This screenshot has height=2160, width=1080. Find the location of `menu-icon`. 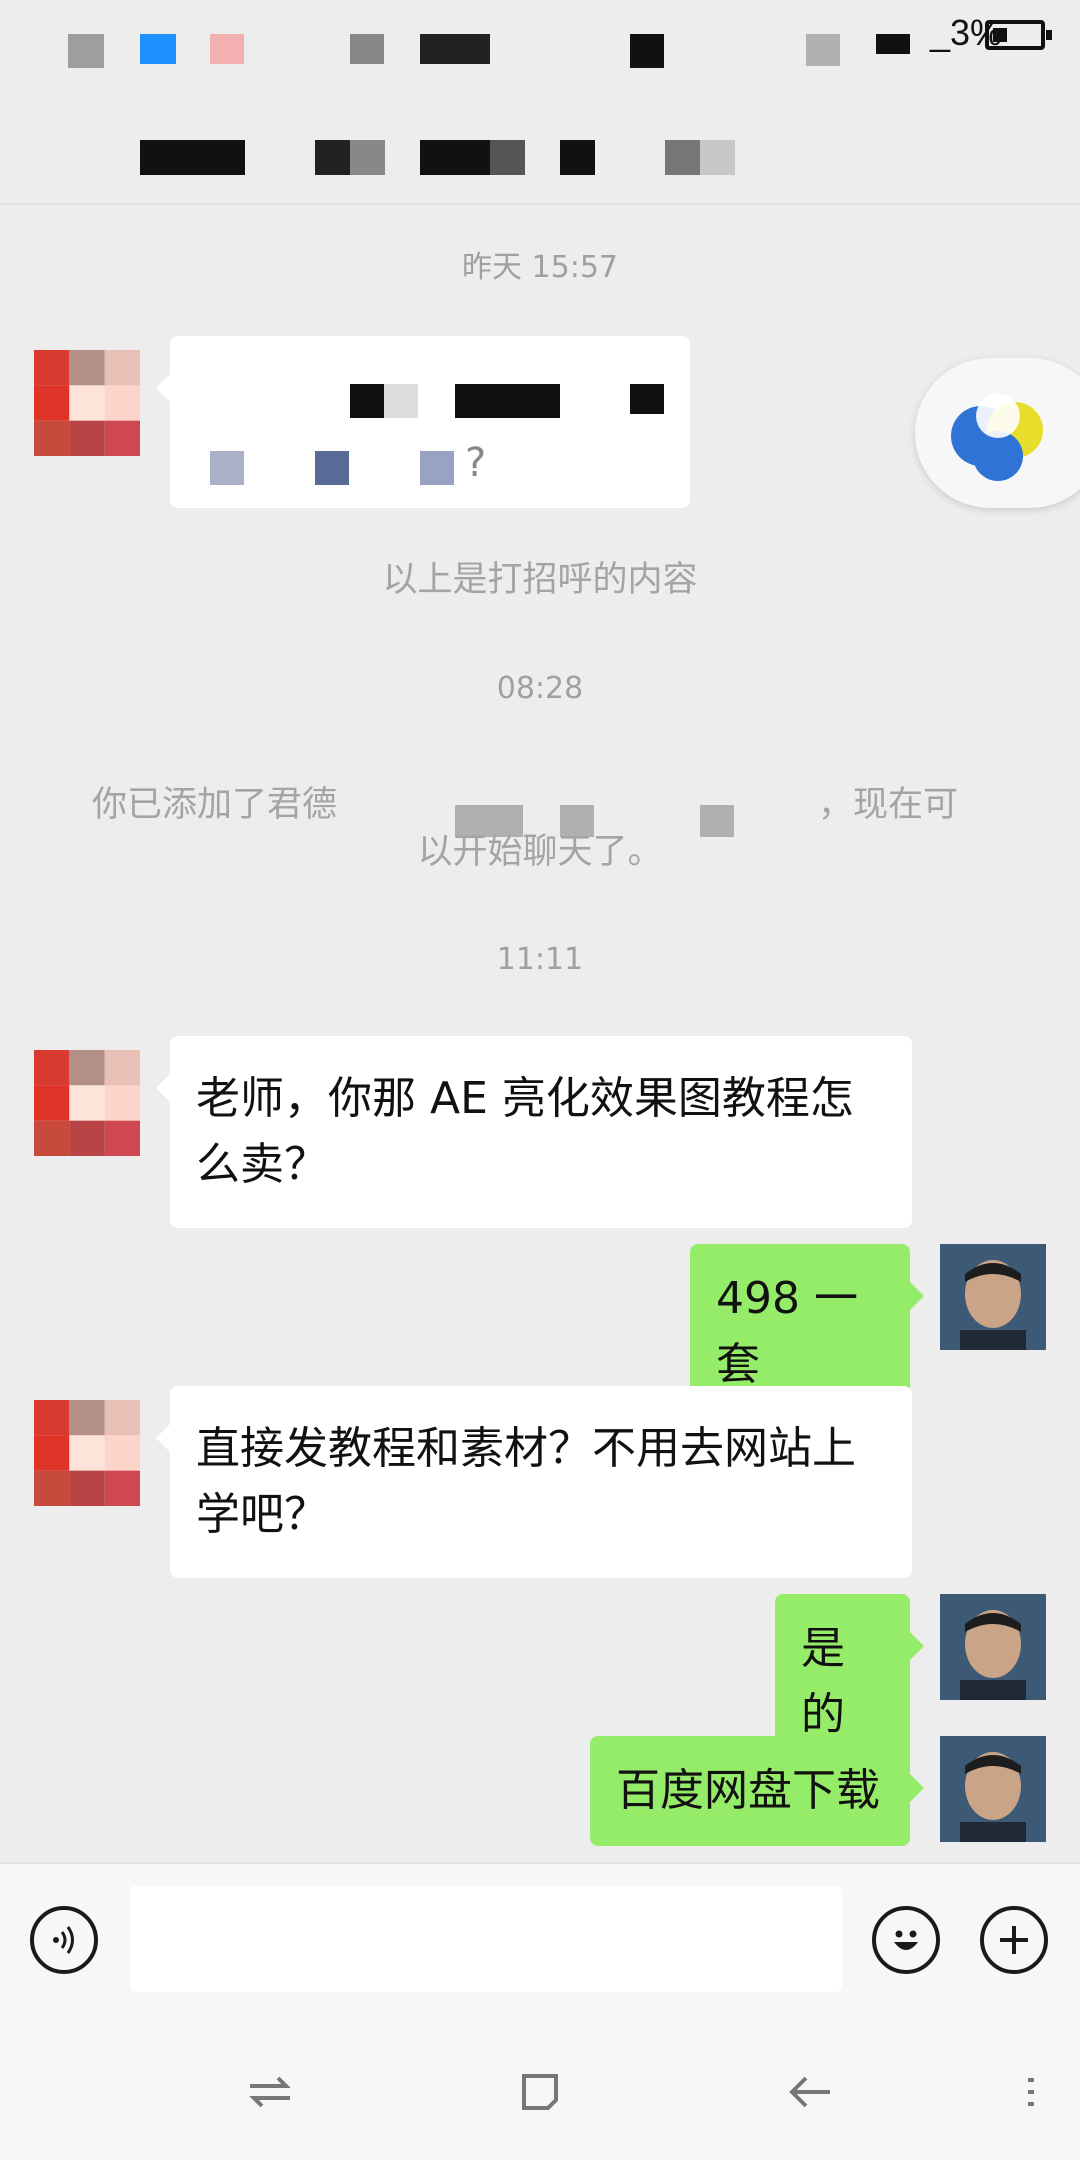

menu-icon is located at coordinates (1030, 2092).